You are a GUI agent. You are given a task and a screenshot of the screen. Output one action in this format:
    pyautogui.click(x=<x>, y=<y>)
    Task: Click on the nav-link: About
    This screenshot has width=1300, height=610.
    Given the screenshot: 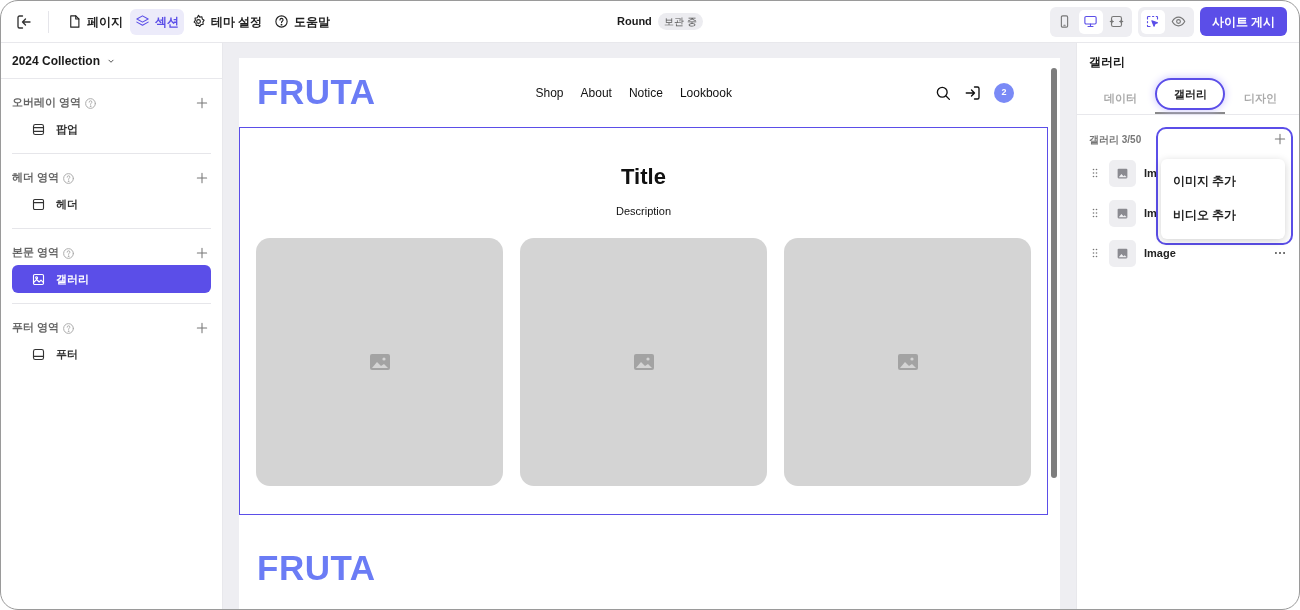 What is the action you would take?
    pyautogui.click(x=596, y=92)
    